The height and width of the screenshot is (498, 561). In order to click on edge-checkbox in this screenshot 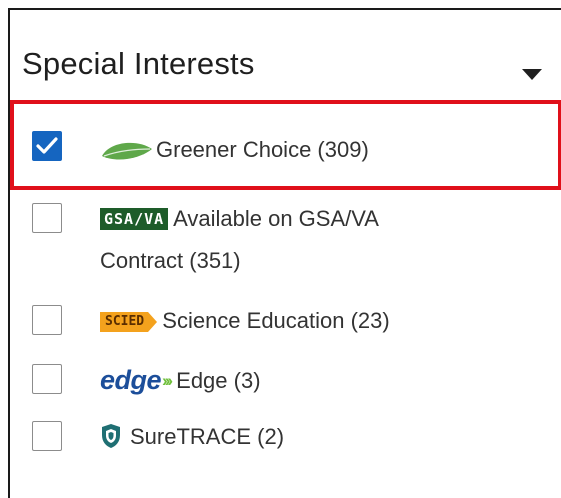, I will do `click(47, 379)`.